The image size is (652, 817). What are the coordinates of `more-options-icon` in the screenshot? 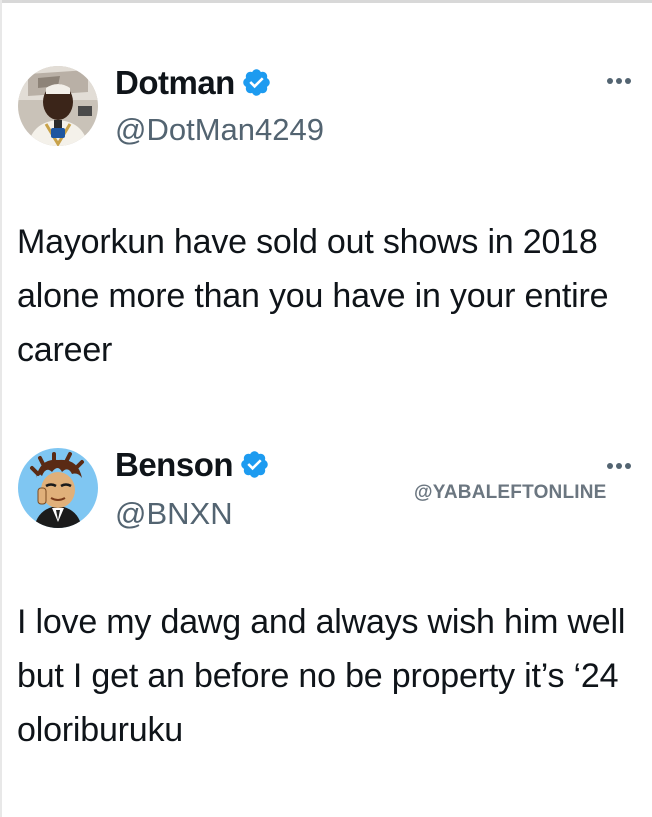 It's located at (619, 466).